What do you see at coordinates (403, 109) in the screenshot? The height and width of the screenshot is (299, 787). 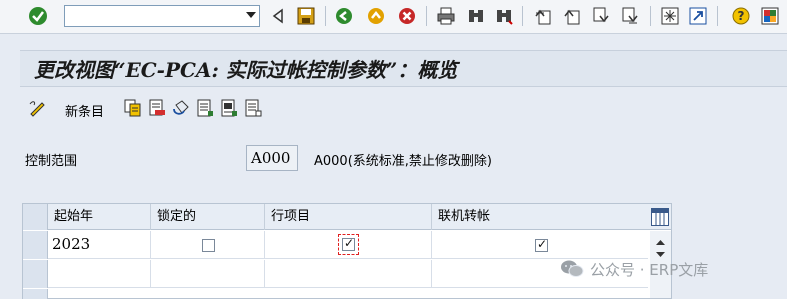 I see `application-toolbar: 新条目` at bounding box center [403, 109].